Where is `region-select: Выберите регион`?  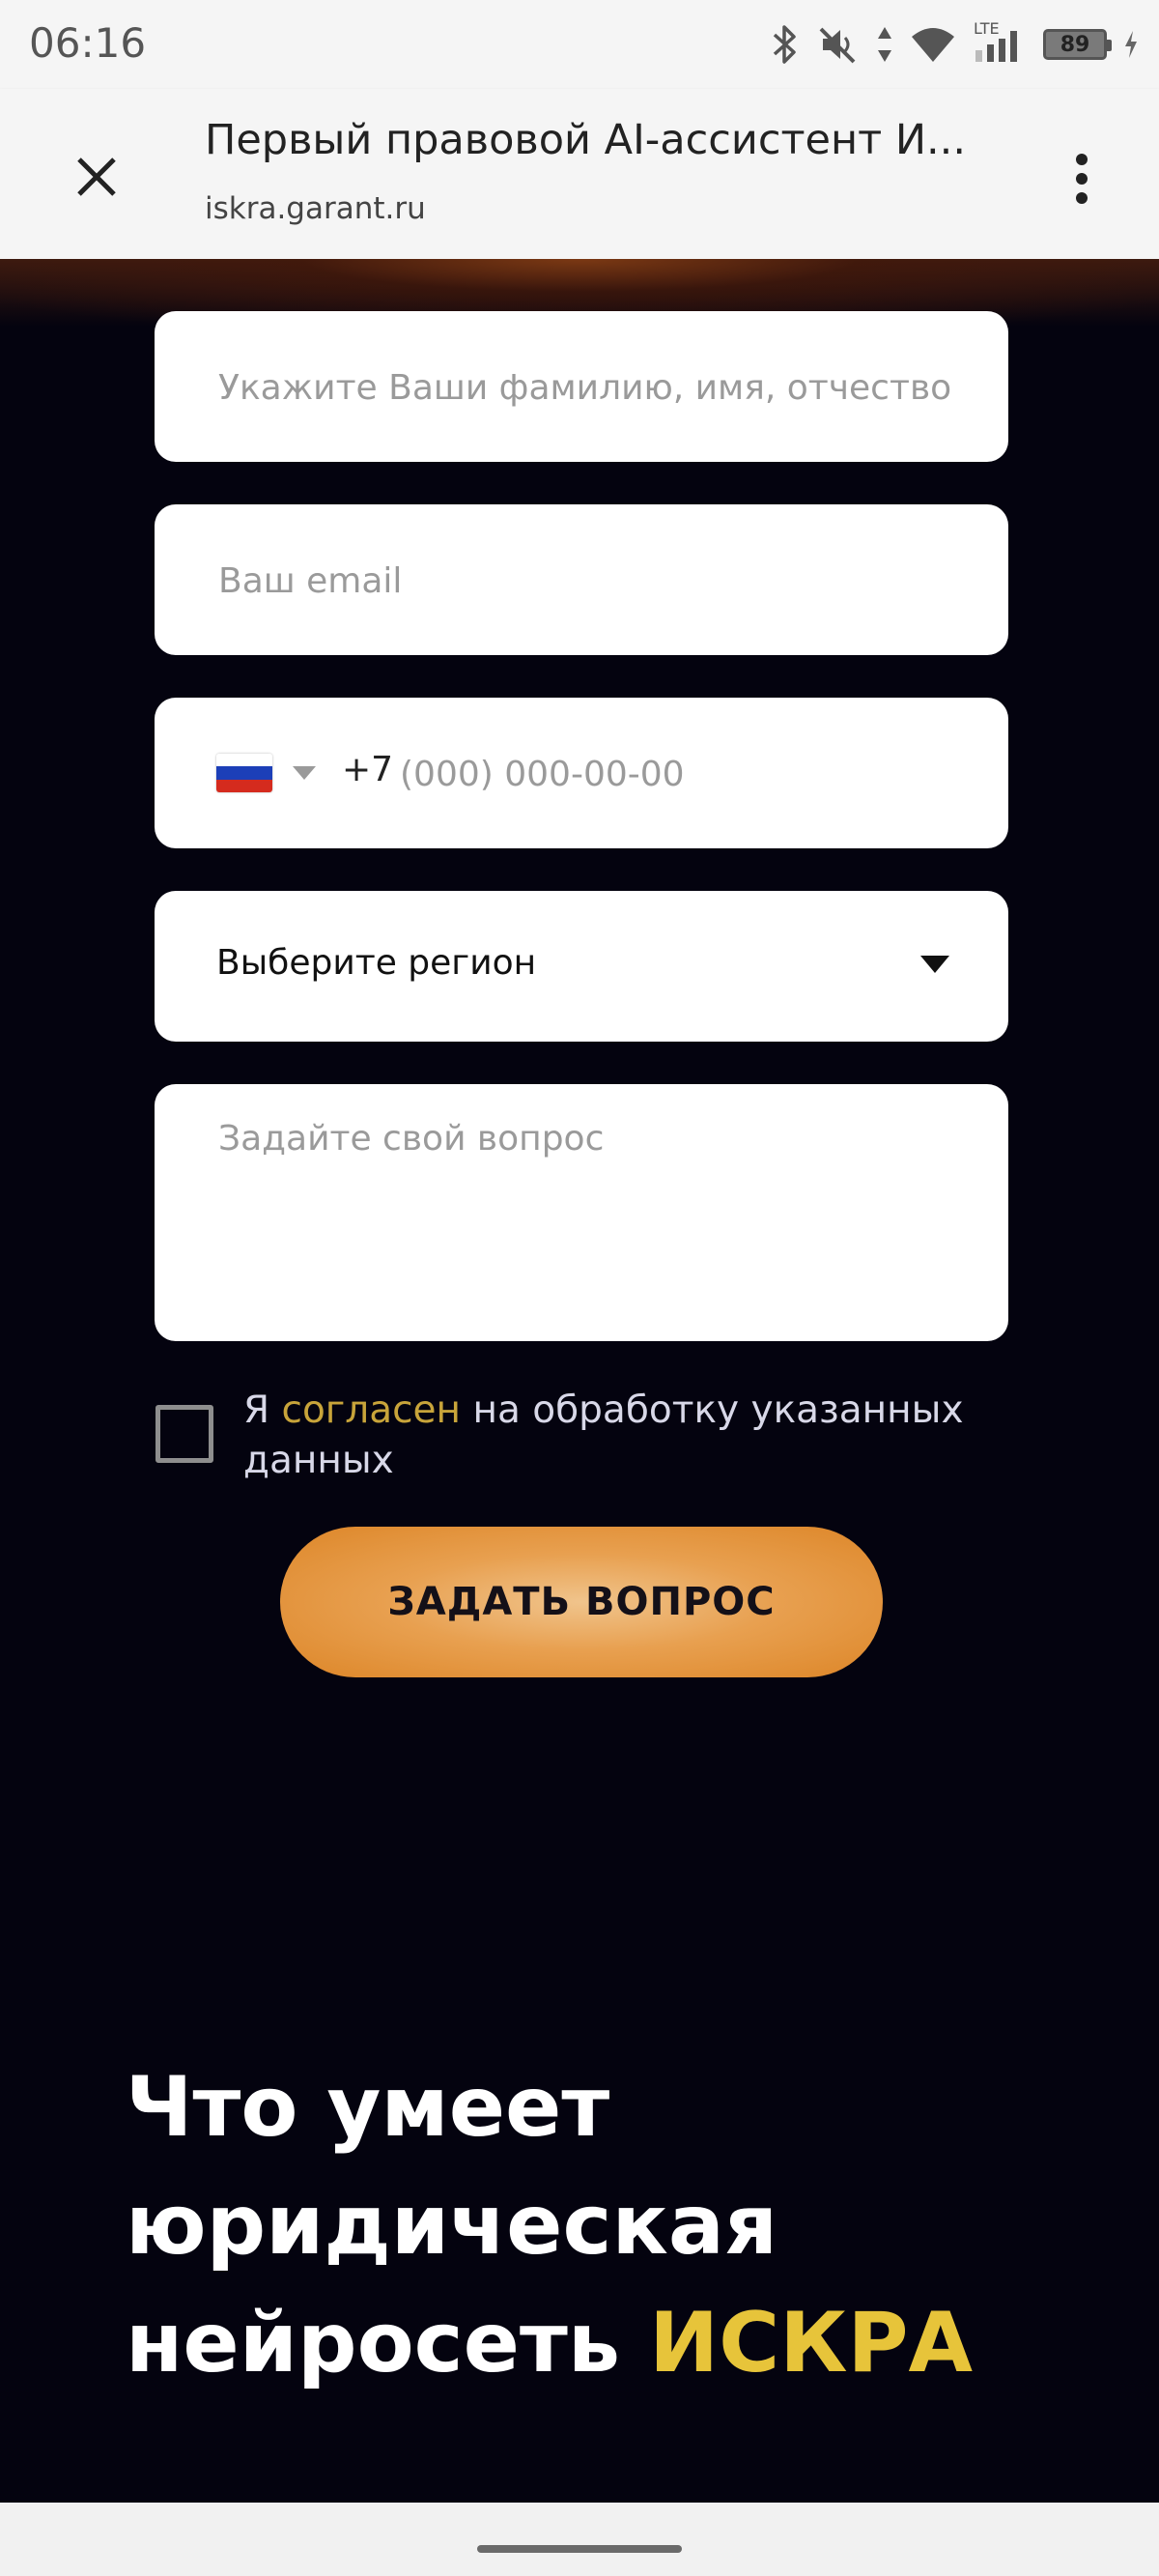 region-select: Выберите регион is located at coordinates (582, 967).